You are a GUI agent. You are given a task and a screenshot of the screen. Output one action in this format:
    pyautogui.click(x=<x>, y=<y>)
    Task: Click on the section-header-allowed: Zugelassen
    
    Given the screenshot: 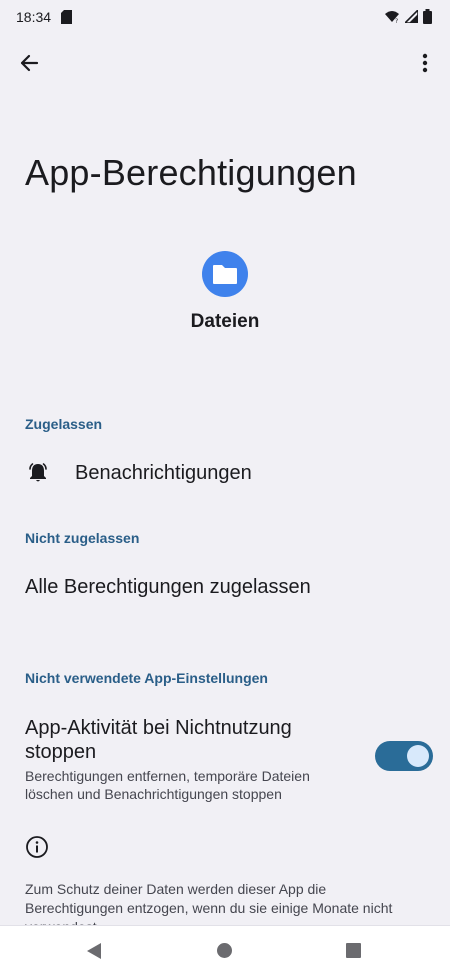 What is the action you would take?
    pyautogui.click(x=64, y=424)
    